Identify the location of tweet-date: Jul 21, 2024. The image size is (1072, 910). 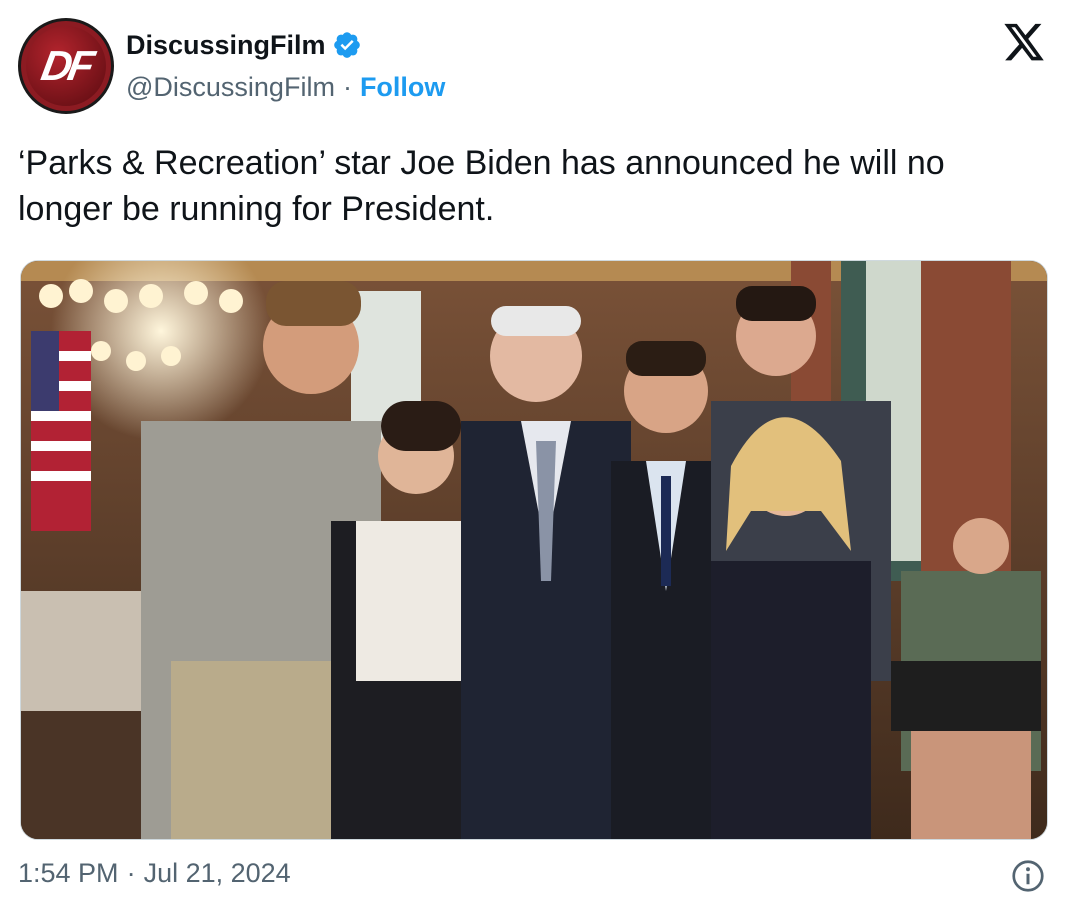
(217, 873).